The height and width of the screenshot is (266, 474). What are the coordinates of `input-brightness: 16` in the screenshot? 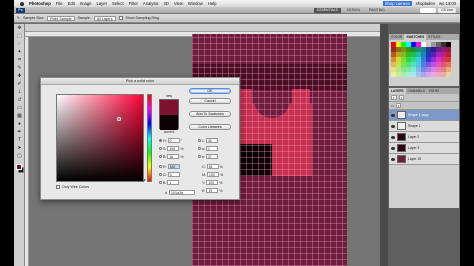 It's located at (173, 156).